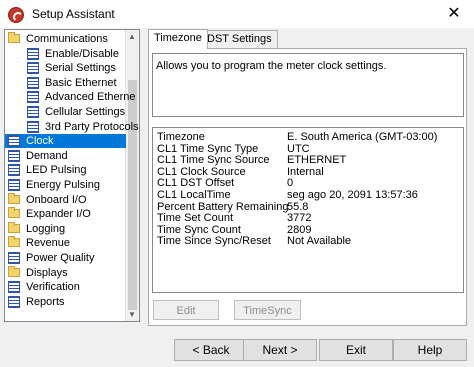 The image size is (474, 367). I want to click on tree-item-label: Cellular Settings, so click(85, 112).